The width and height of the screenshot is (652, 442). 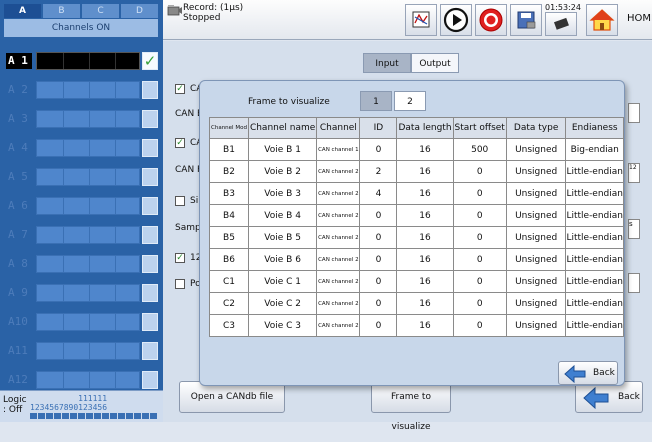 I want to click on channel-row: A10, so click(x=82, y=322).